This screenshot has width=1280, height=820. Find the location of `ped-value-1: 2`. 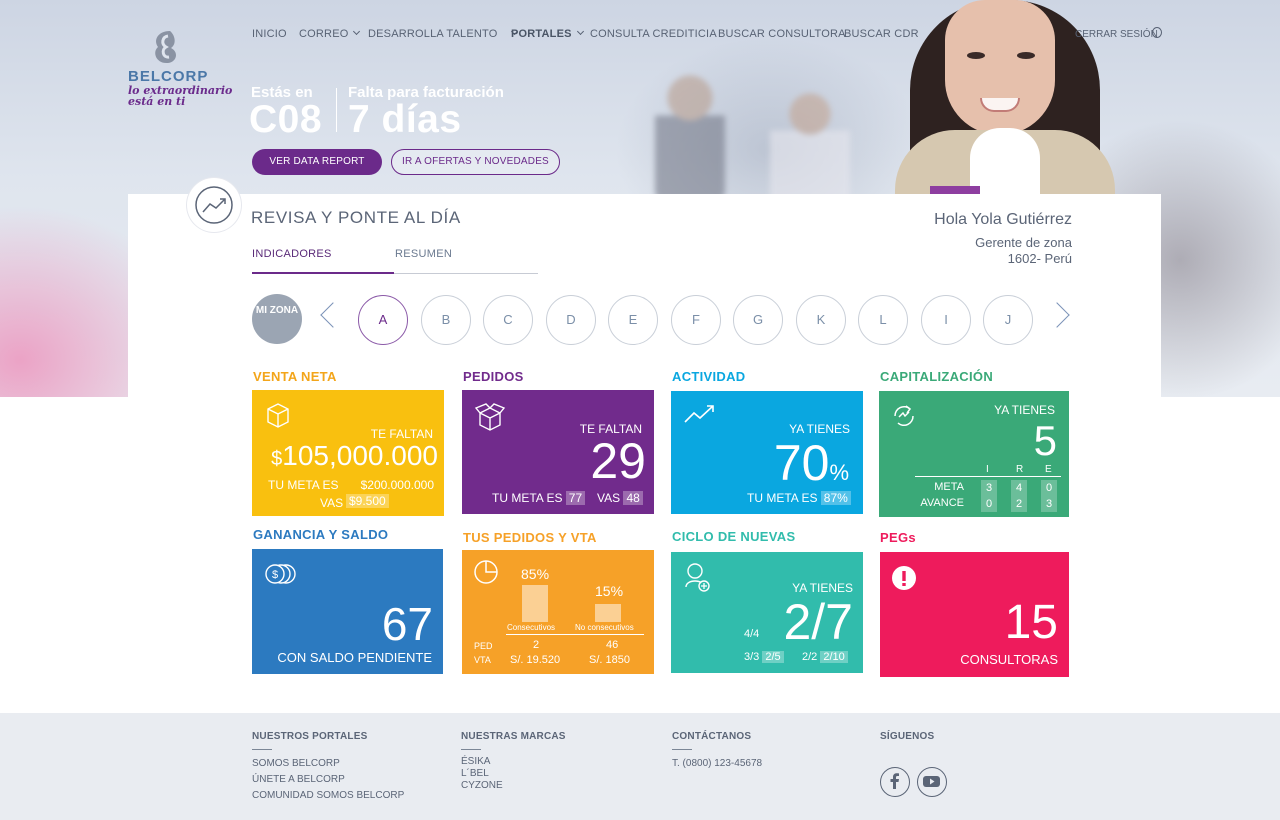

ped-value-1: 2 is located at coordinates (536, 645).